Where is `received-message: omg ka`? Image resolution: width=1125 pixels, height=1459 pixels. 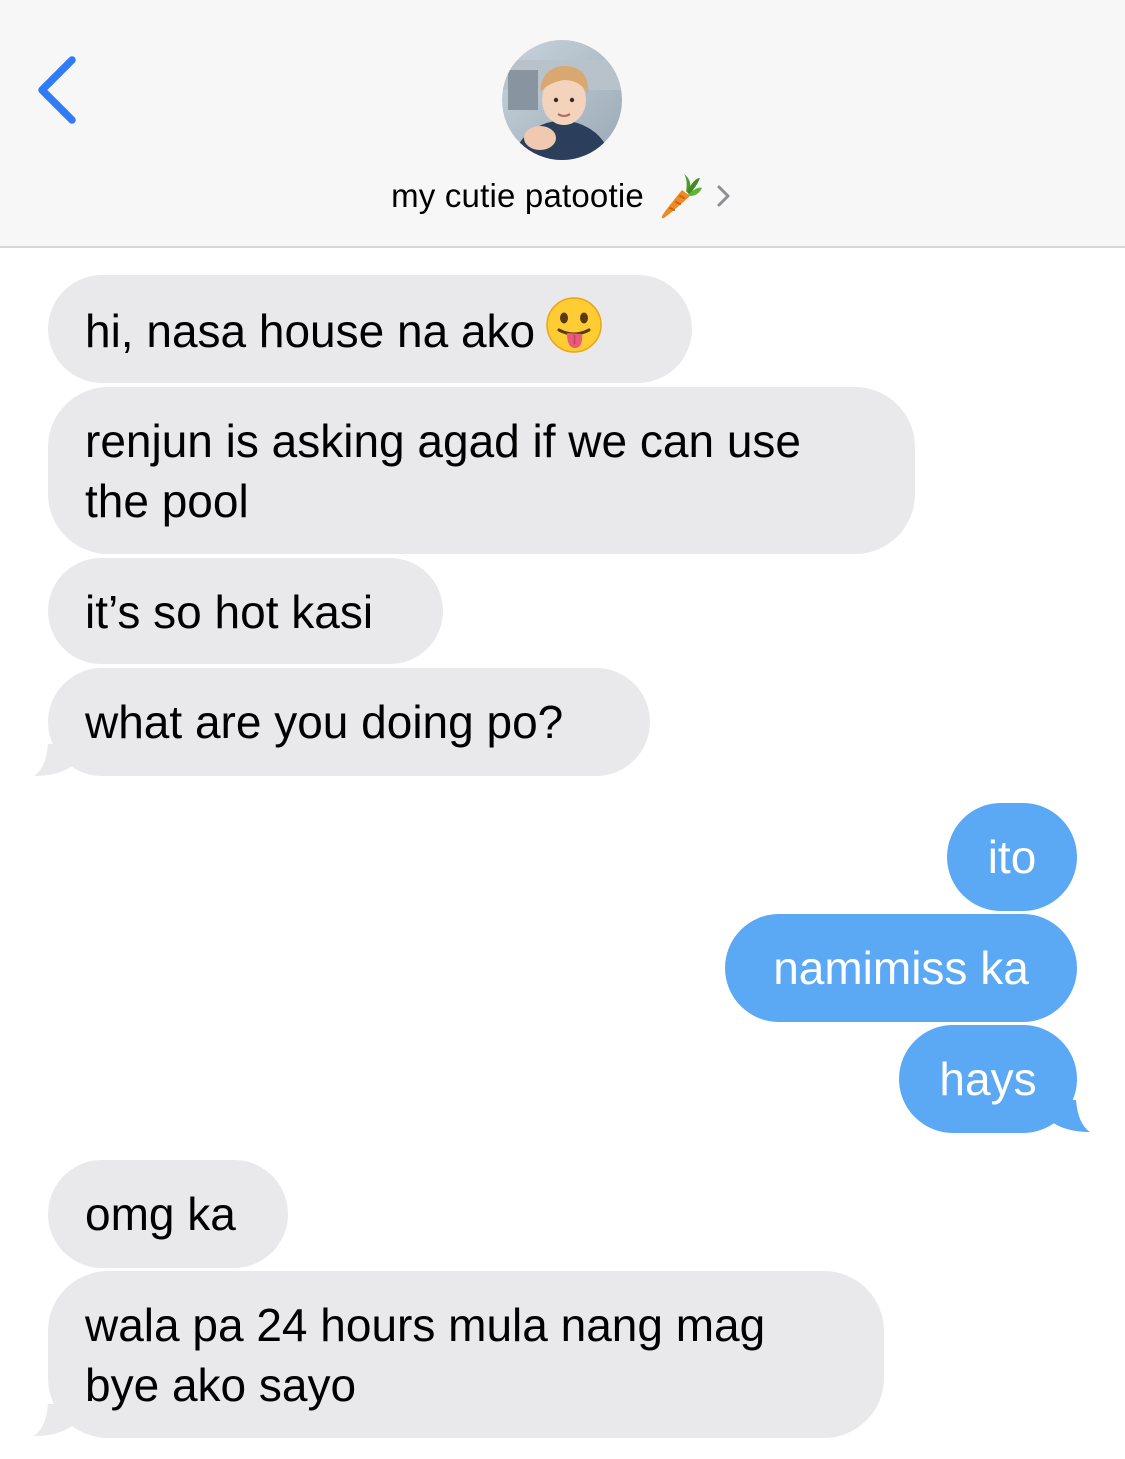
received-message: omg ka is located at coordinates (168, 1214).